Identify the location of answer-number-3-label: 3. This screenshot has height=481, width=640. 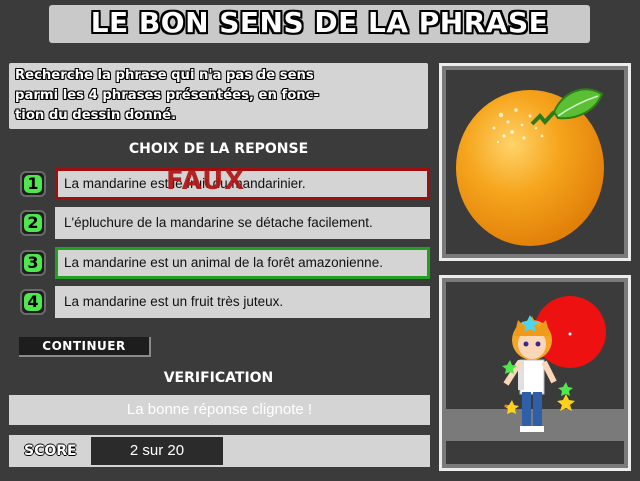
(33, 263).